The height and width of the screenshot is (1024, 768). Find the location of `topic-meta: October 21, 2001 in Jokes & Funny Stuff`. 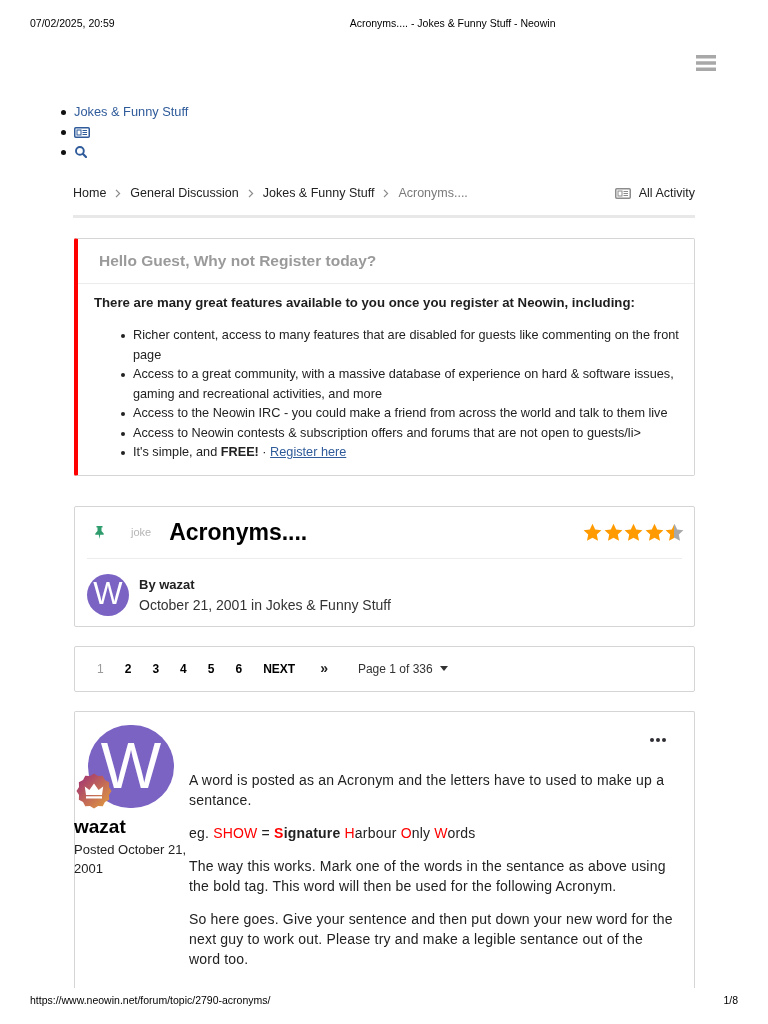

topic-meta: October 21, 2001 in Jokes & Funny Stuff is located at coordinates (265, 605).